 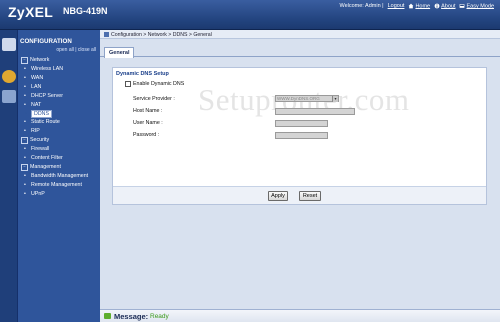 What do you see at coordinates (146, 135) in the screenshot?
I see `password-label: Password :` at bounding box center [146, 135].